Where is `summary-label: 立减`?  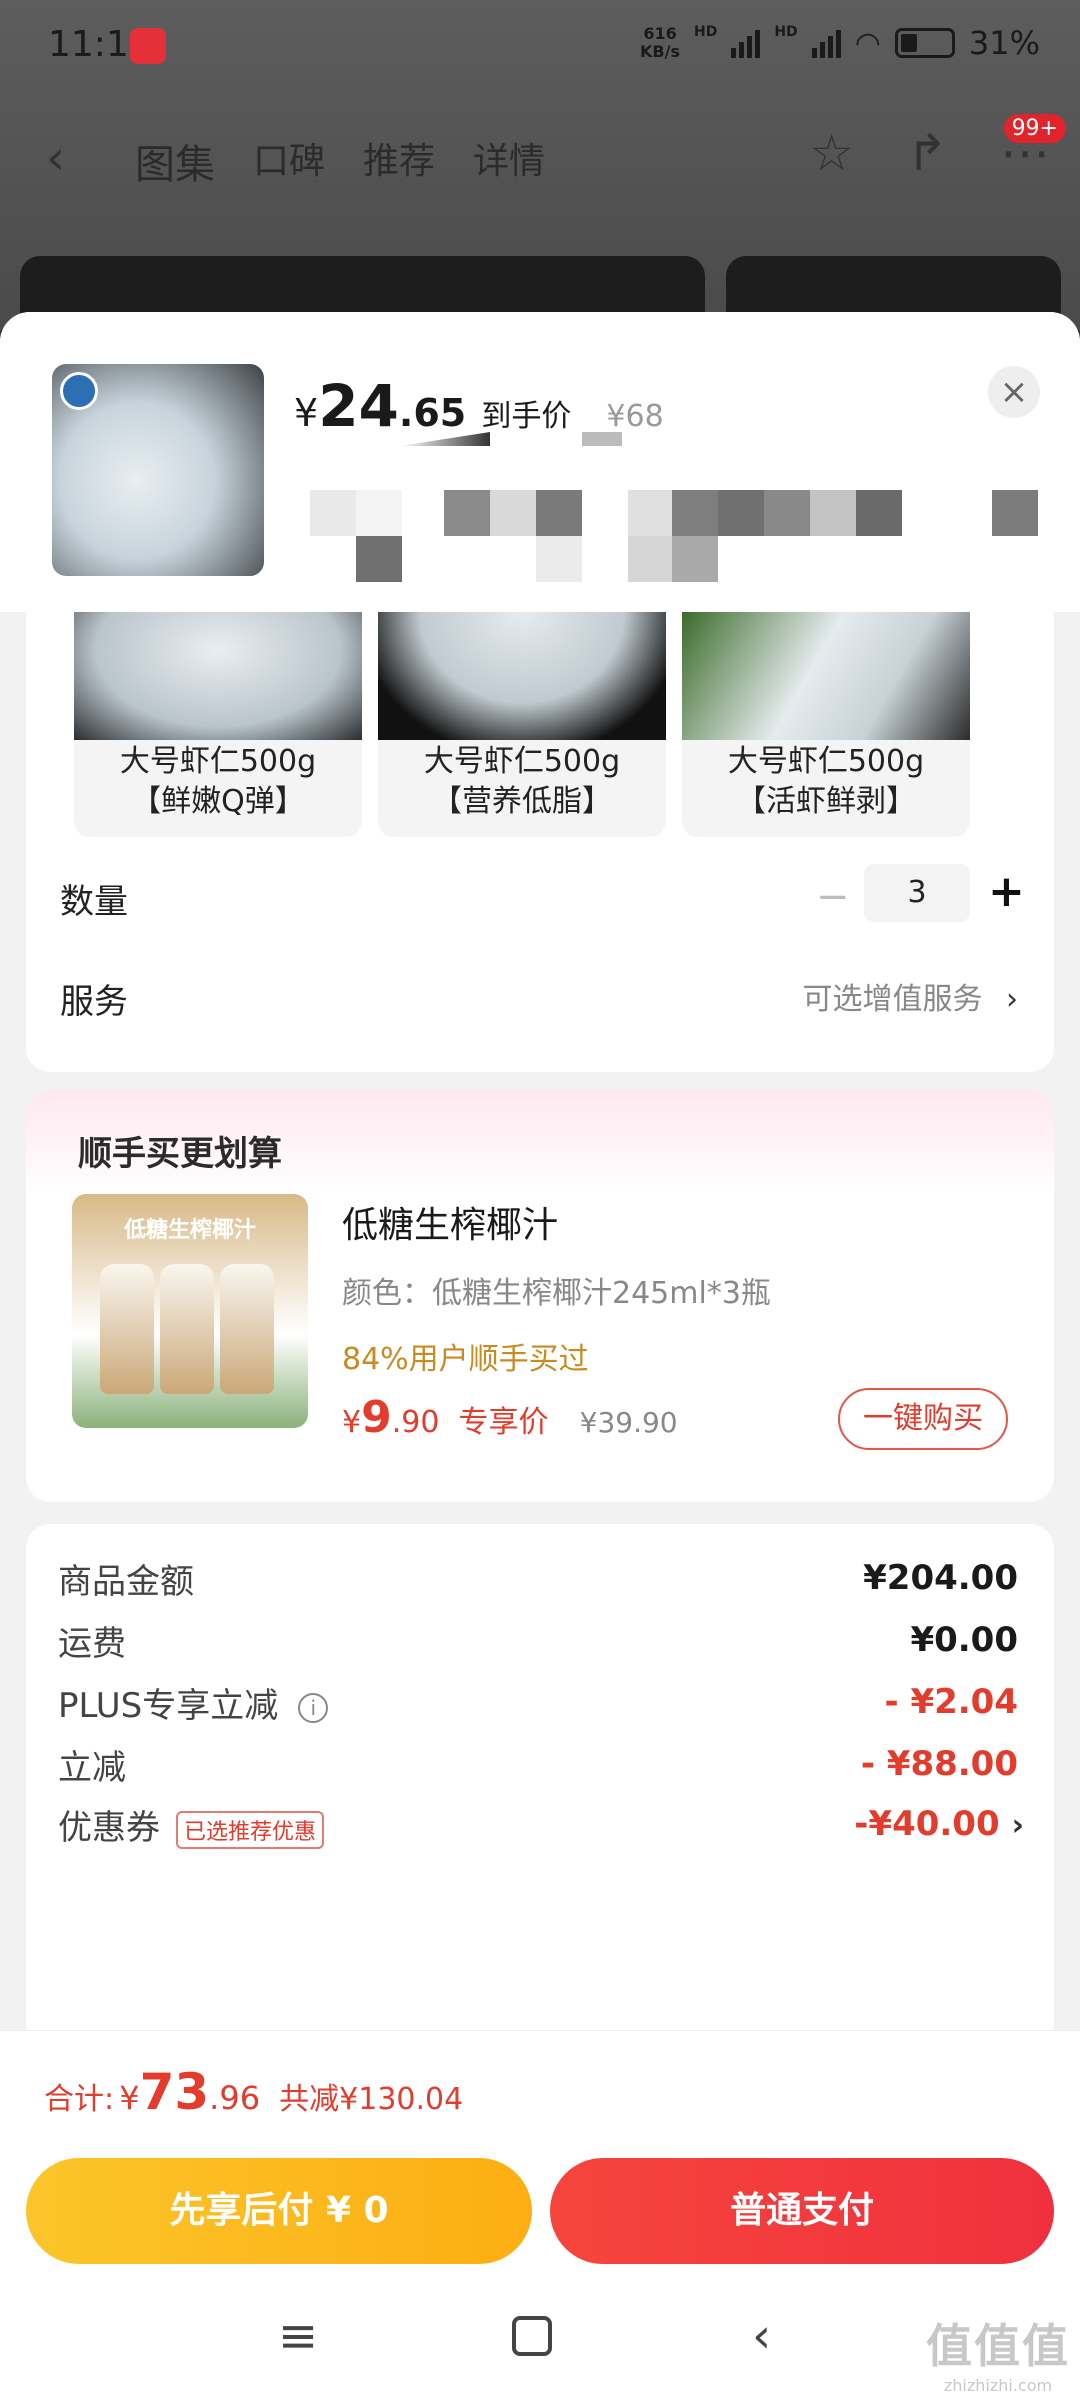 summary-label: 立减 is located at coordinates (92, 1768).